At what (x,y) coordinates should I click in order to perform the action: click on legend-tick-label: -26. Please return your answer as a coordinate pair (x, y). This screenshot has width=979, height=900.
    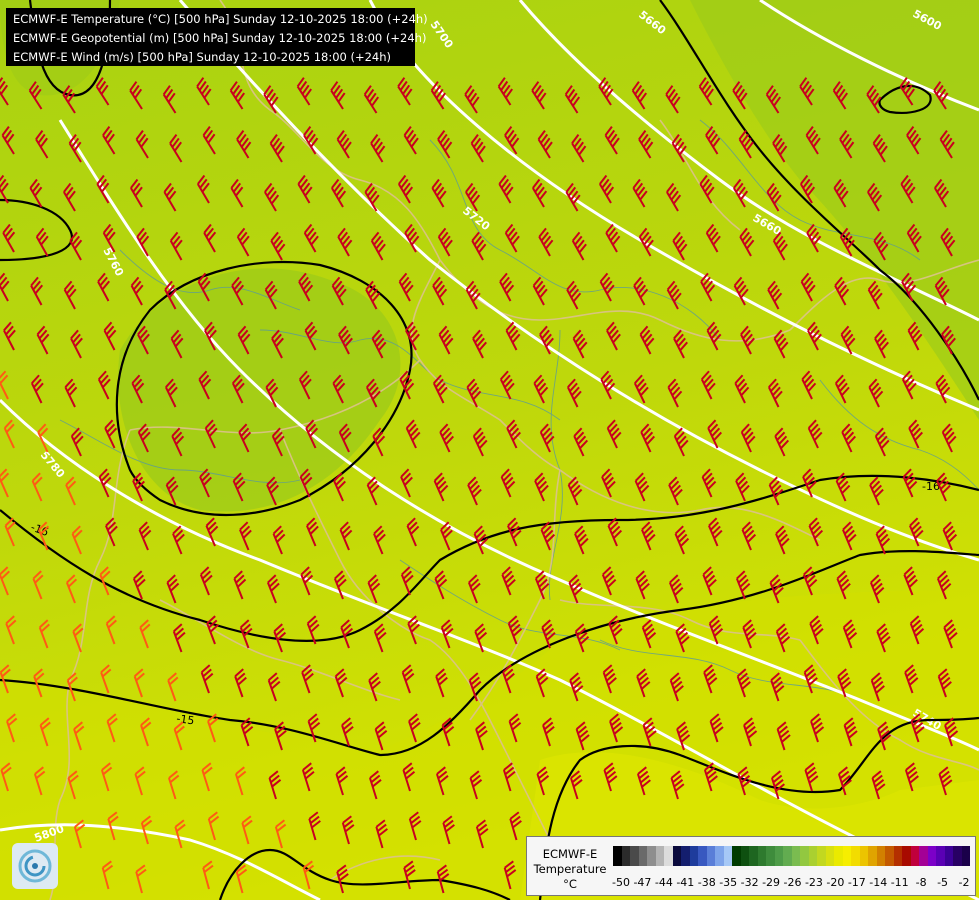
    Looking at the image, I should click on (792, 882).